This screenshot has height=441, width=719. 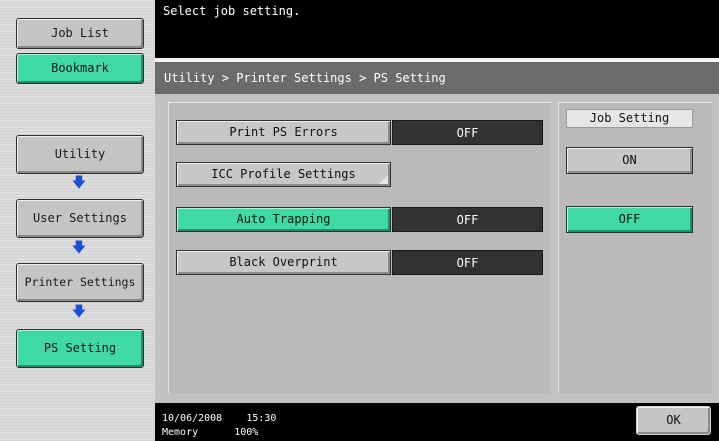 I want to click on path-printer-settings-button: Printer Settings, so click(x=80, y=282).